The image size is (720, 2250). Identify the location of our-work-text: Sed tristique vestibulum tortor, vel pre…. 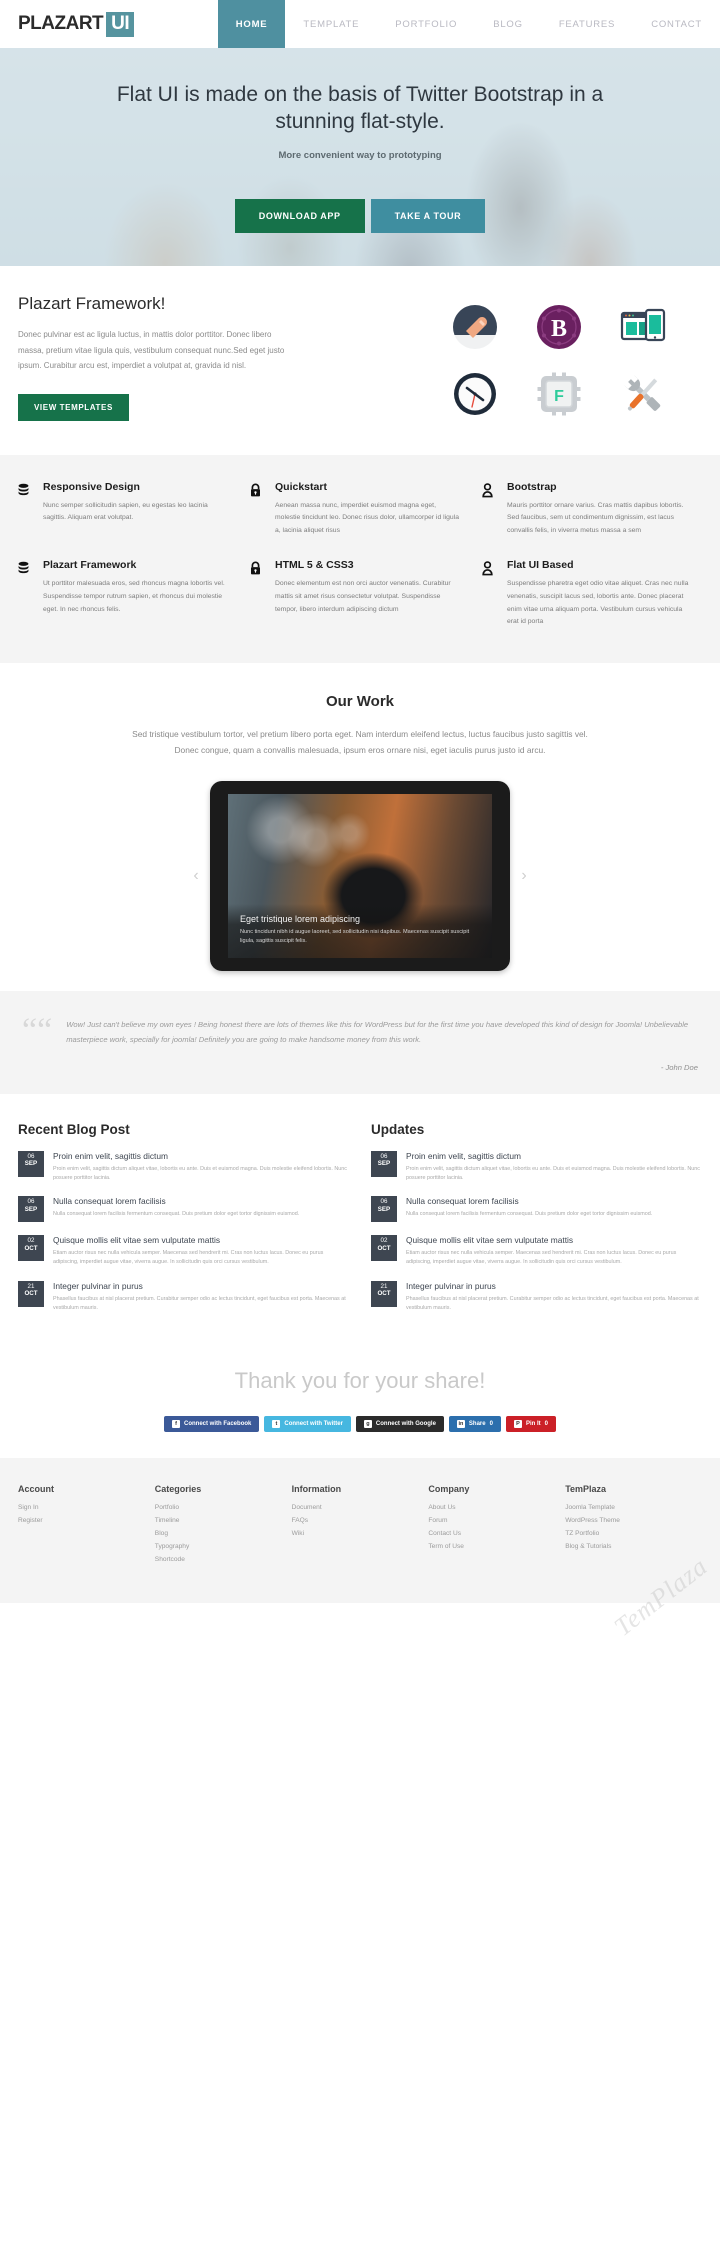
(360, 742).